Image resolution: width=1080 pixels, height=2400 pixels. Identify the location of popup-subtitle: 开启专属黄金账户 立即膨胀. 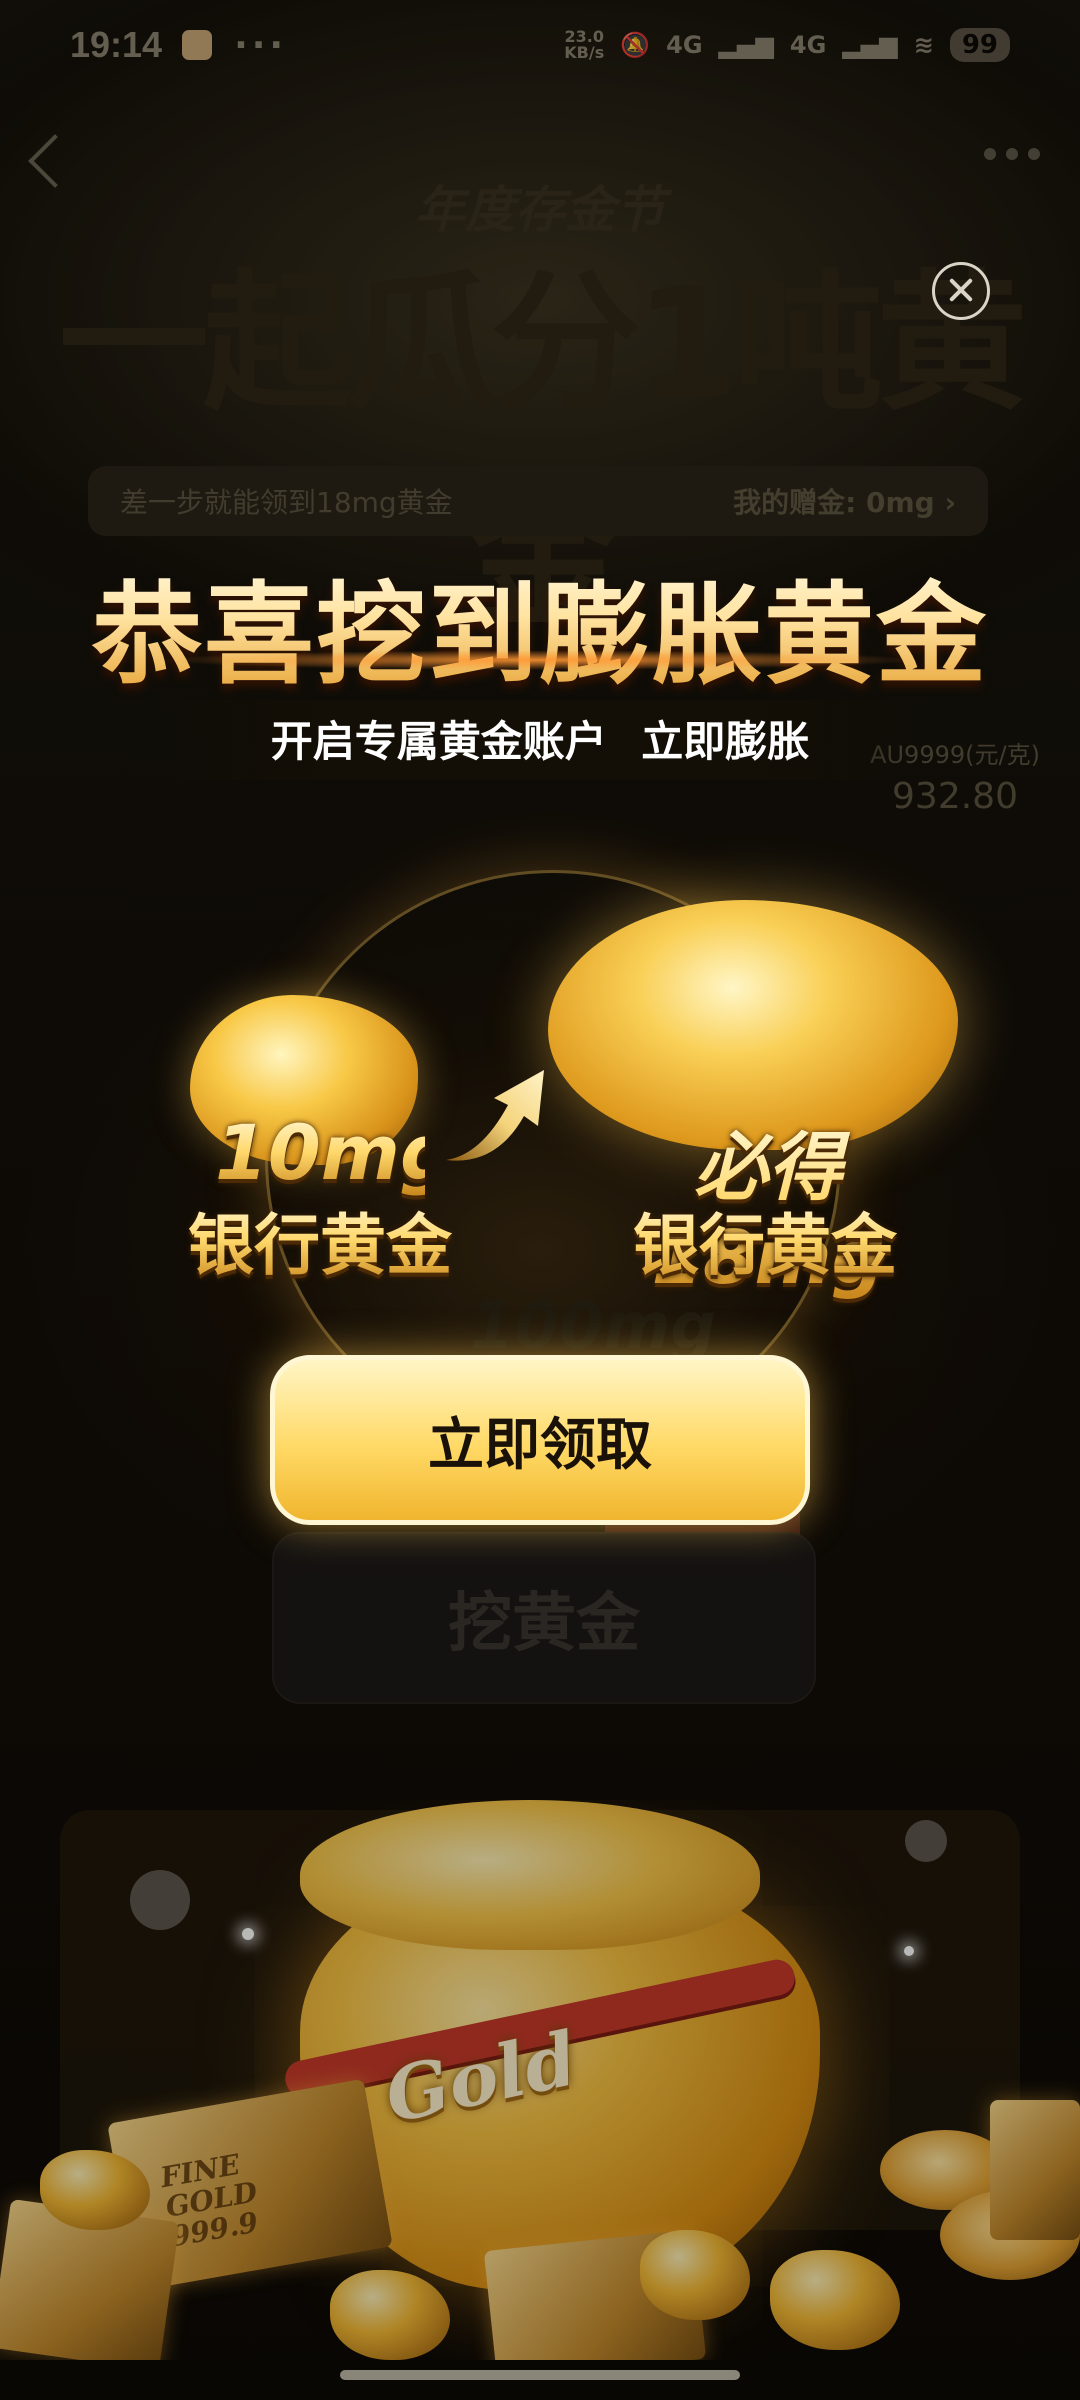
(540, 741).